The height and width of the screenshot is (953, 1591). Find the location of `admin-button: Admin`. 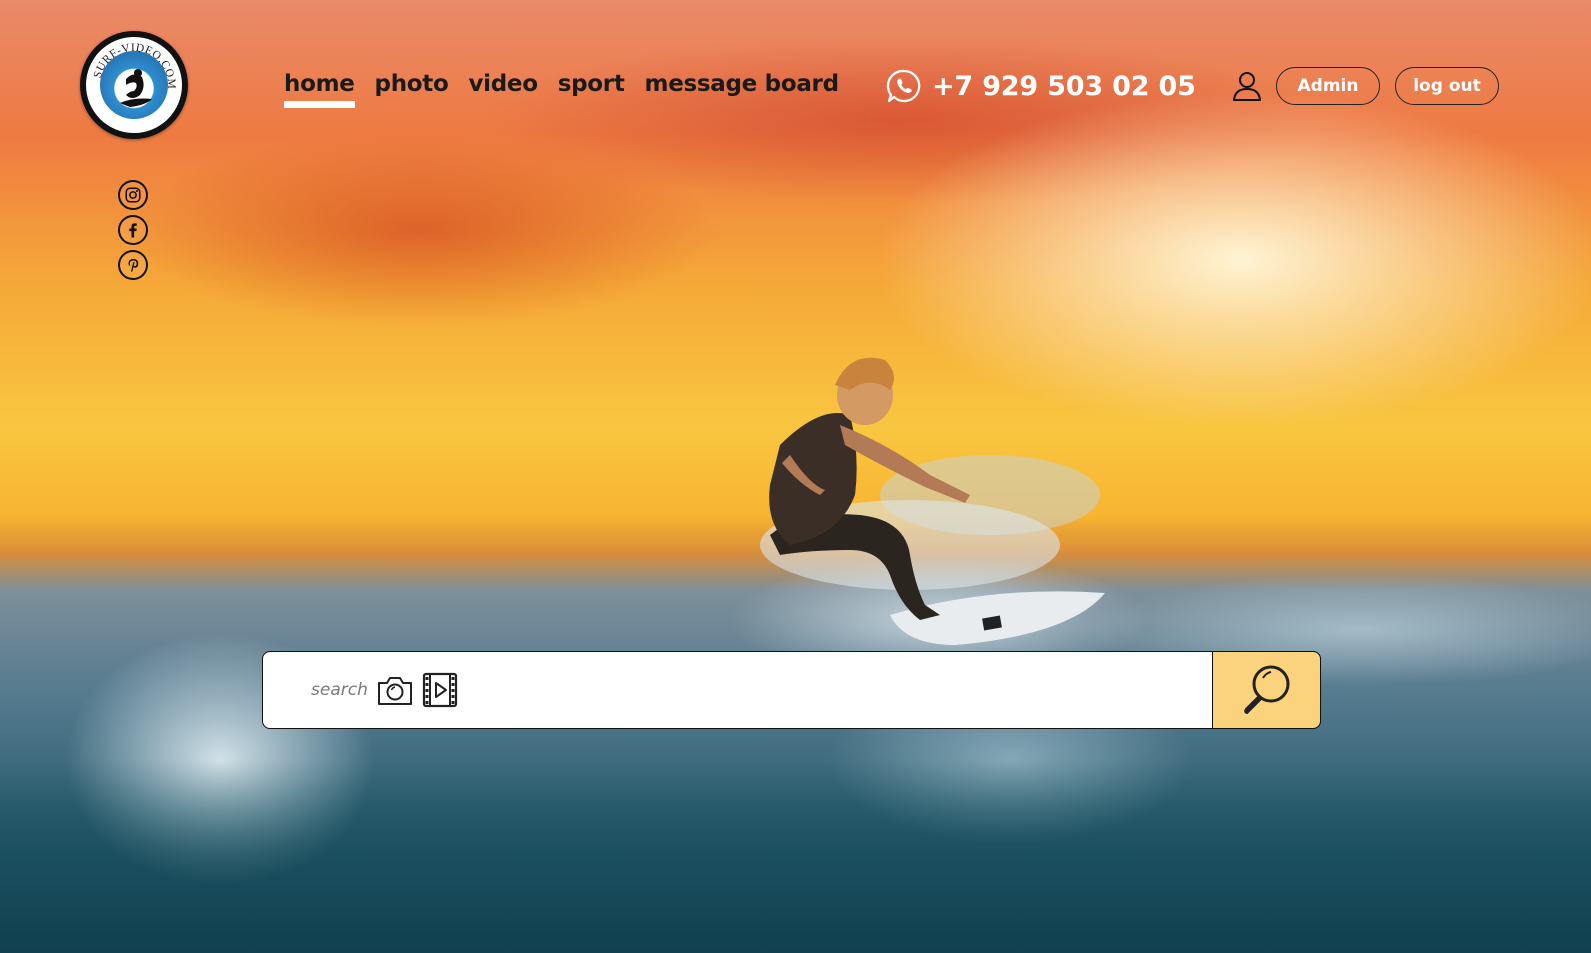

admin-button: Admin is located at coordinates (1328, 86).